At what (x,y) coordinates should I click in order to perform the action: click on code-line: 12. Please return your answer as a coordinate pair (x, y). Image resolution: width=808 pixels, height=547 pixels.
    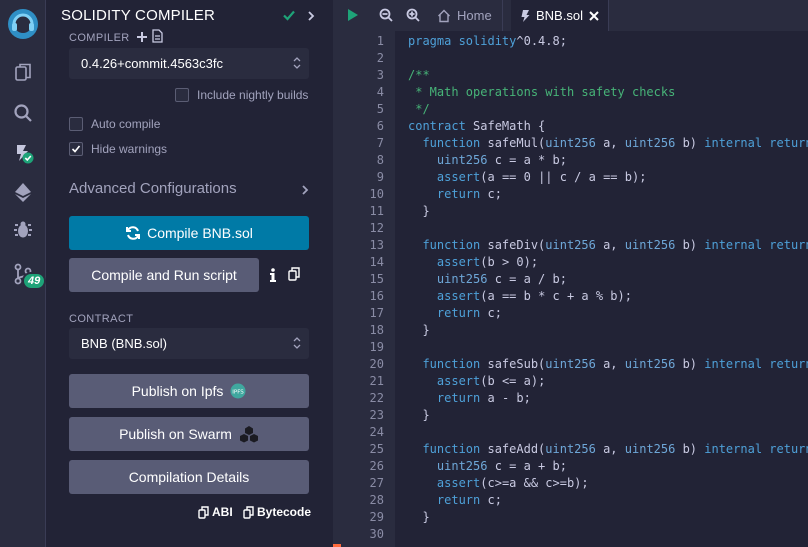
    Looking at the image, I should click on (570, 228).